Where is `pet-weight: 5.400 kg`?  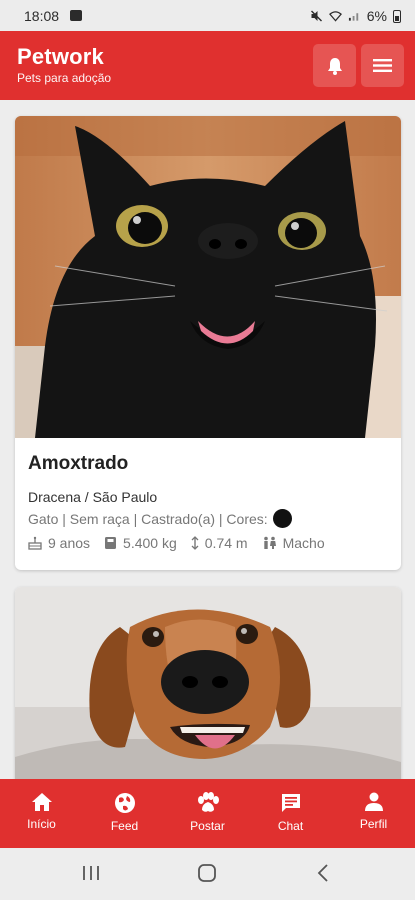
pet-weight: 5.400 kg is located at coordinates (140, 543).